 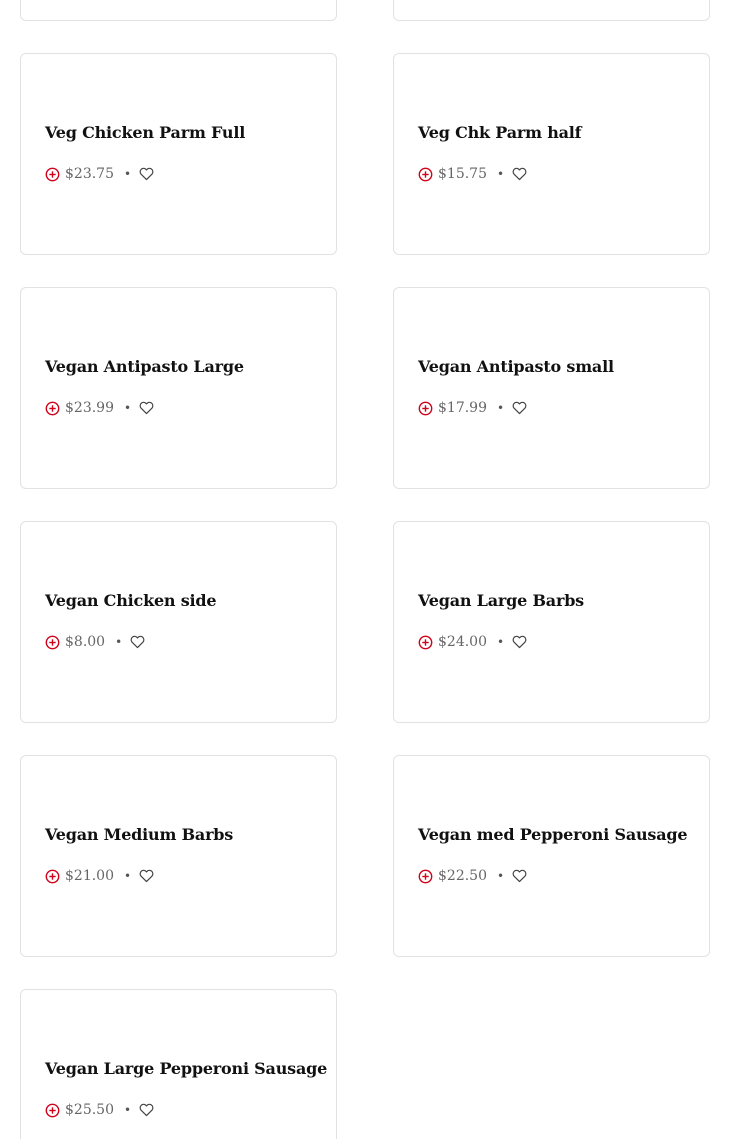 What do you see at coordinates (551, 154) in the screenshot?
I see `menu-item-card: Veg Chk Parm half $15.75 •` at bounding box center [551, 154].